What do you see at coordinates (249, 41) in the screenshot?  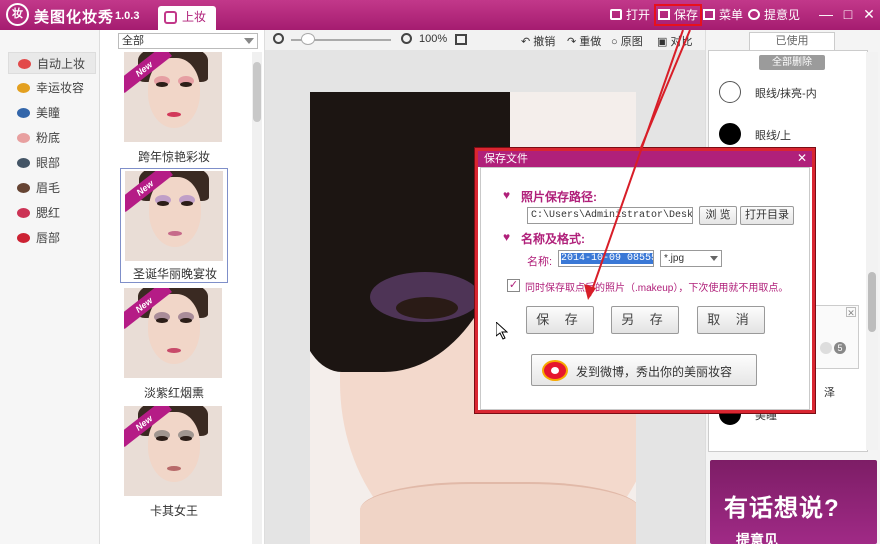 I see `chevron-down-icon` at bounding box center [249, 41].